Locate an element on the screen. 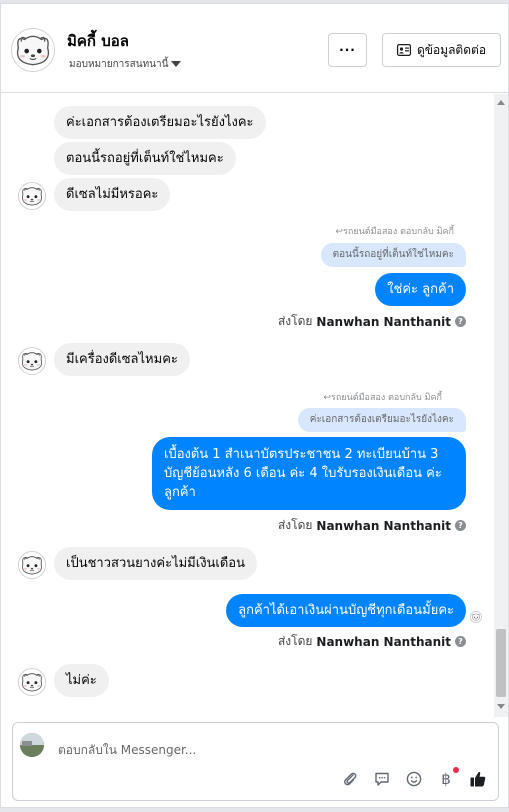  my-avatar is located at coordinates (32, 745).